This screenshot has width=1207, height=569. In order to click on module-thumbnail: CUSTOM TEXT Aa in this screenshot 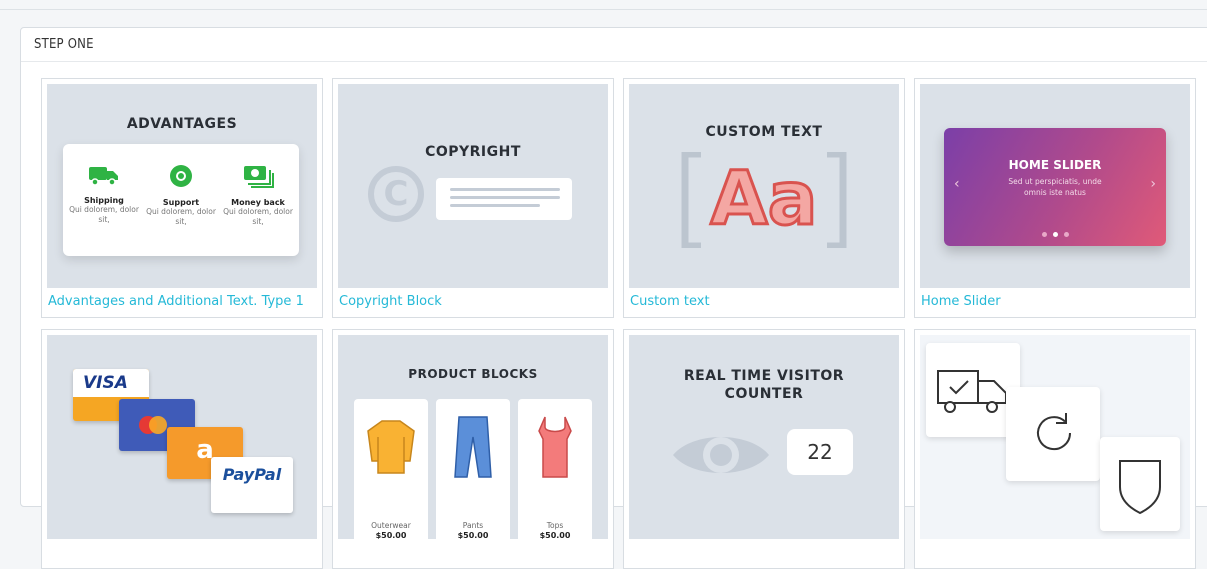, I will do `click(764, 186)`.